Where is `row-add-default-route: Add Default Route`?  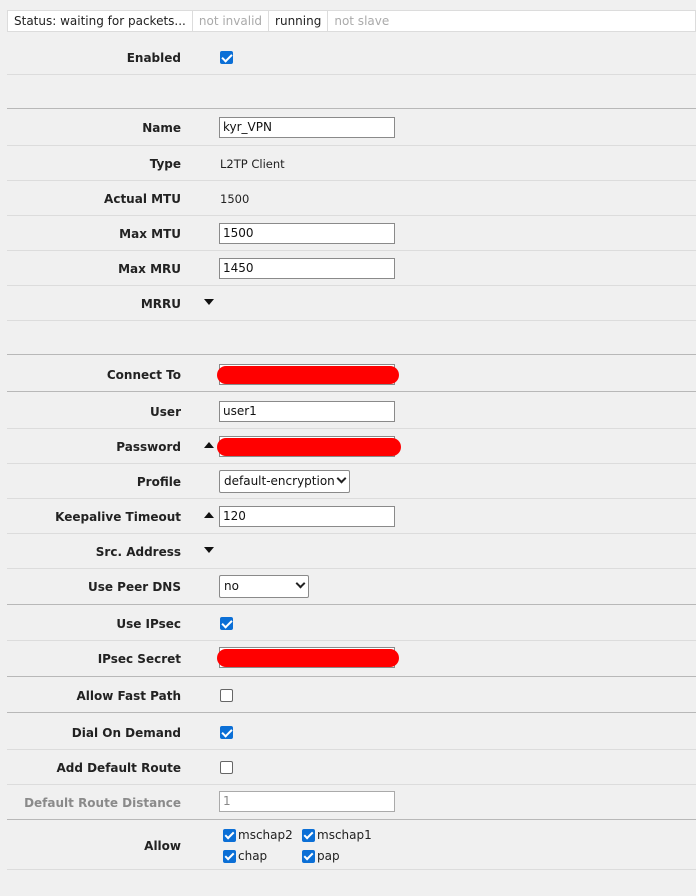 row-add-default-route: Add Default Route is located at coordinates (351, 767).